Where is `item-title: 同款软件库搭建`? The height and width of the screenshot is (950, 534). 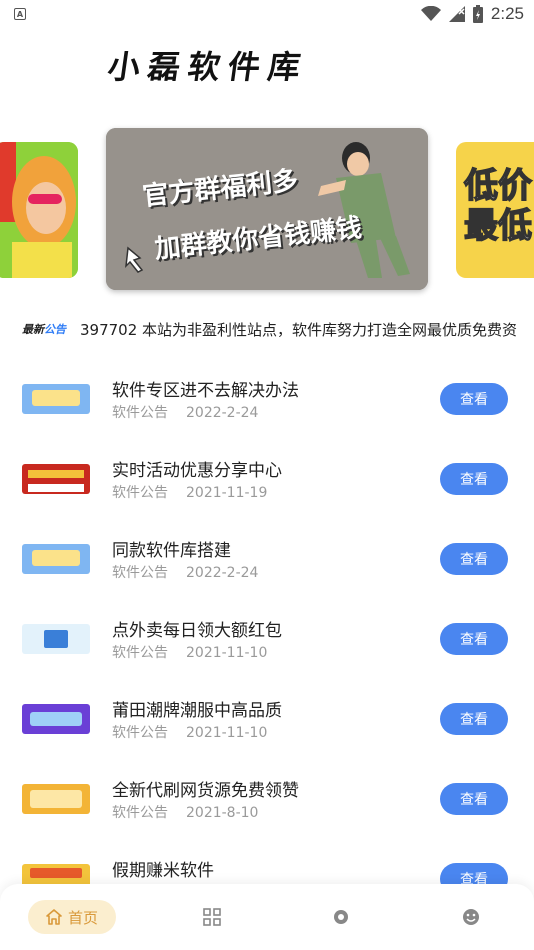
item-title: 同款软件库搭建 is located at coordinates (171, 551).